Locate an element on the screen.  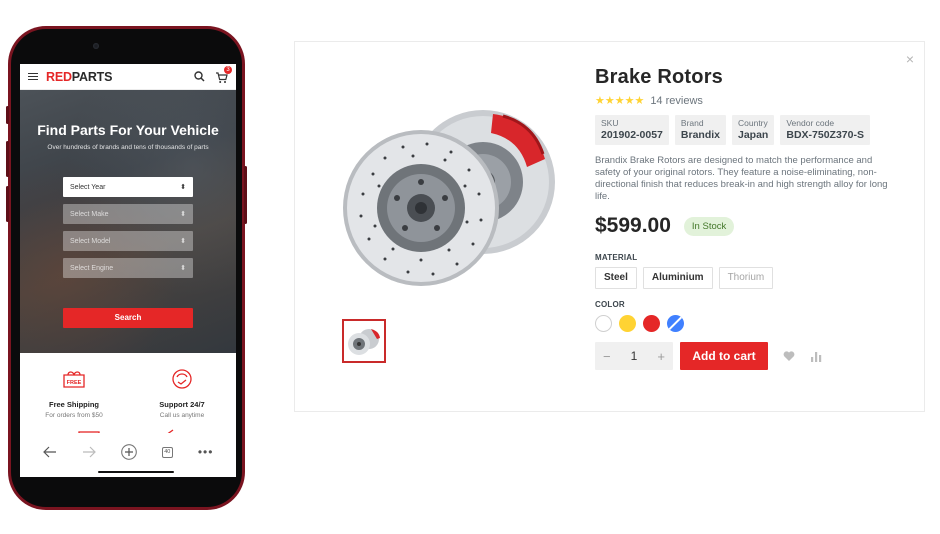
phone-side-button is located at coordinates (7, 115).